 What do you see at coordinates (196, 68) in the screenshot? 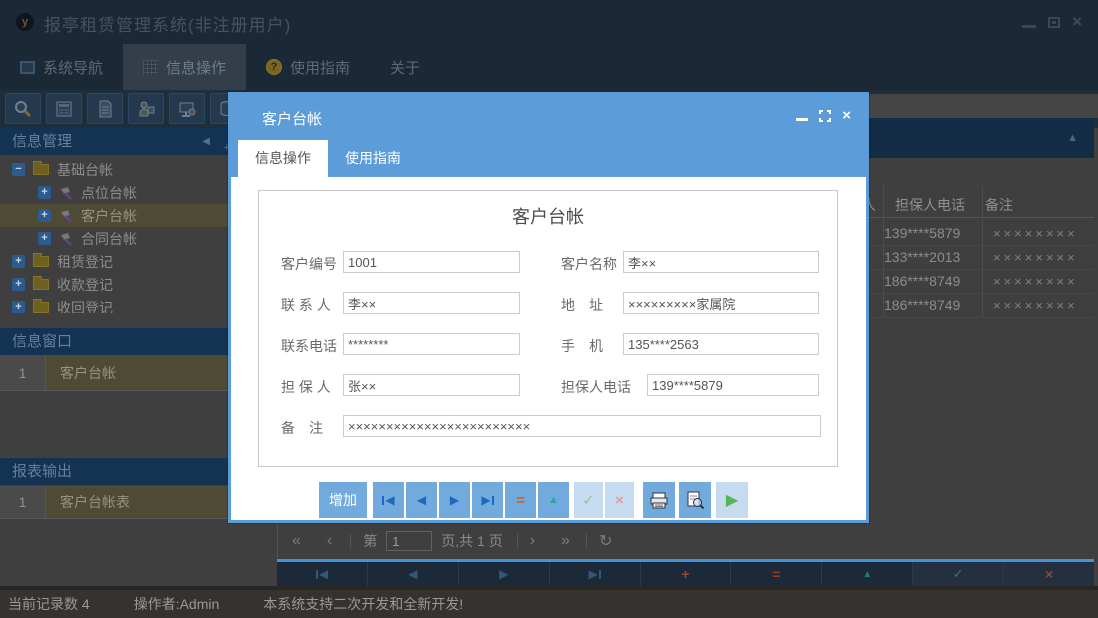
I see `menu-label: 信息操作` at bounding box center [196, 68].